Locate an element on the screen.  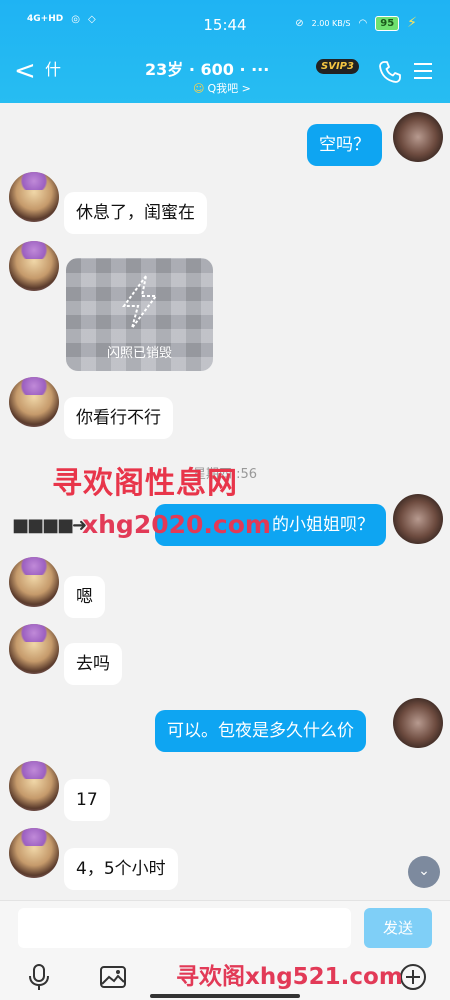
nav-bar: < 什 23岁 · 600 · ··· ☺ Q我吧 > SVIP3 is located at coordinates (225, 75).